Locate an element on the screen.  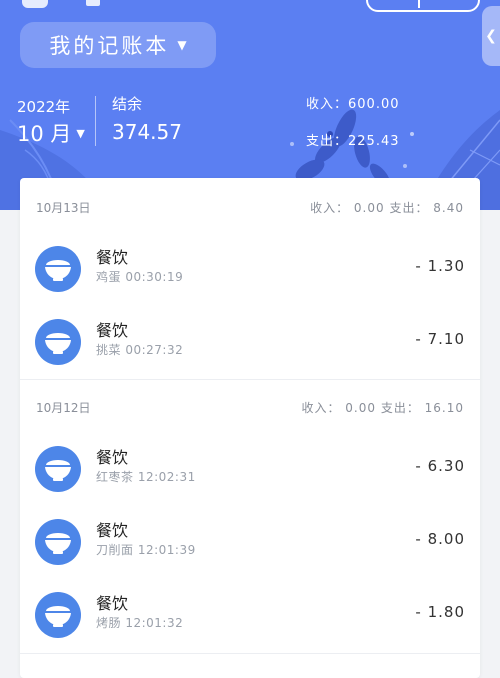
transaction-row: 餐饮 刀削面 12:01:39 - 8.00 is located at coordinates (250, 543).